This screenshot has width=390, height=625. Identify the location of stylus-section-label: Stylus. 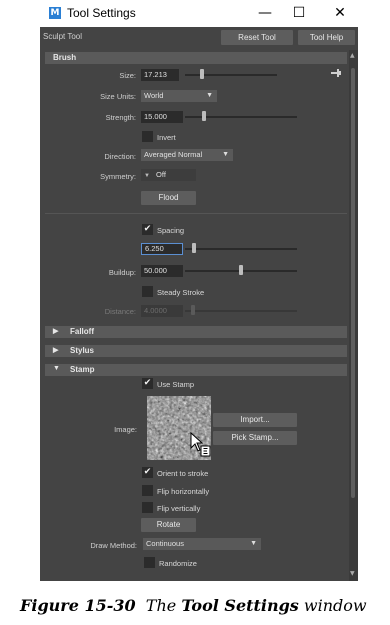
(82, 350).